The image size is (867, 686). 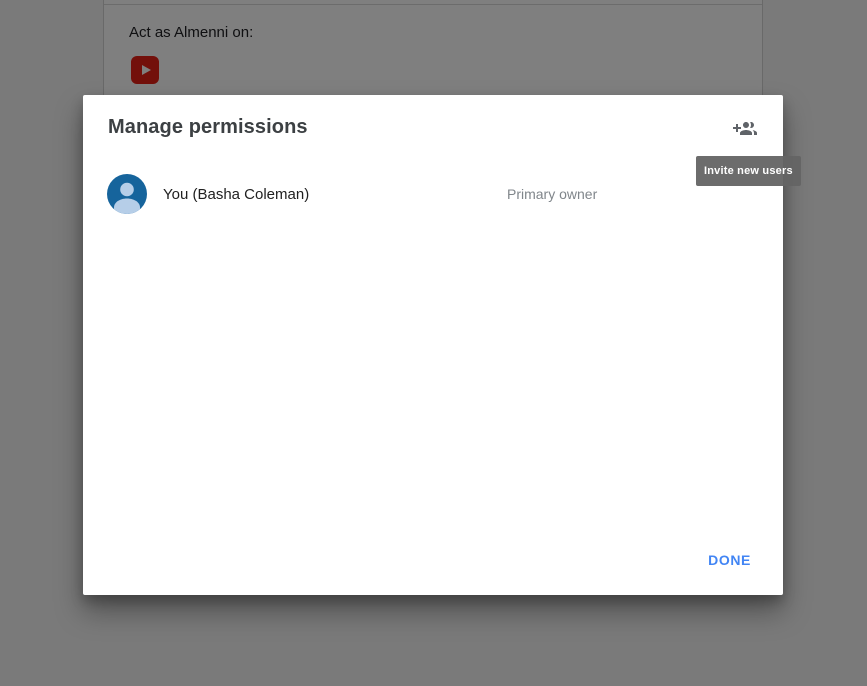 What do you see at coordinates (552, 194) in the screenshot?
I see `member-role: Primary owner` at bounding box center [552, 194].